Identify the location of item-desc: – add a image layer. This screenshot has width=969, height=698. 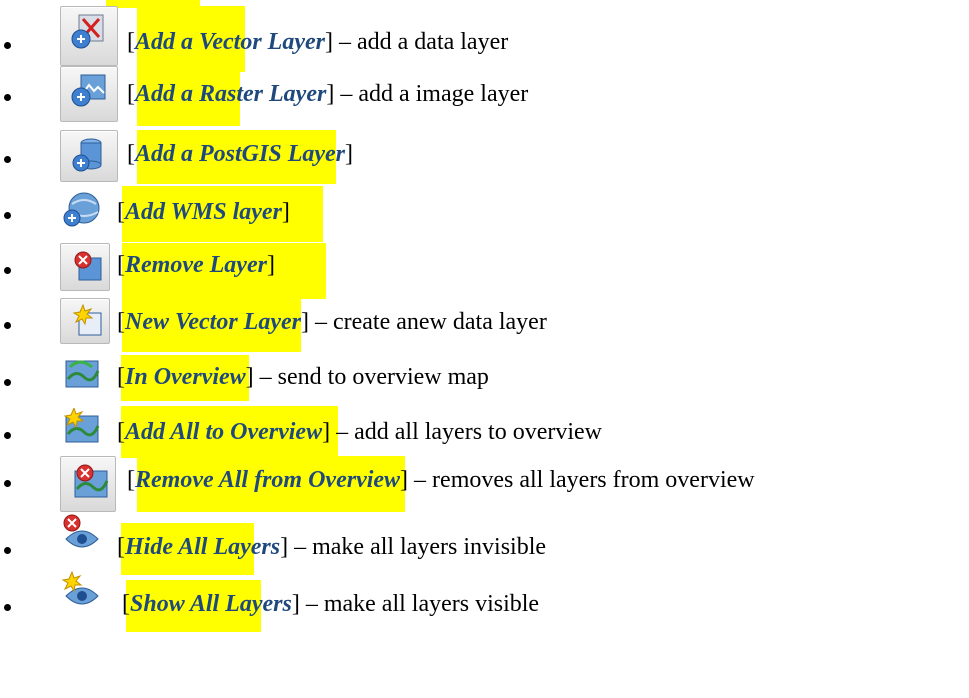
(434, 94).